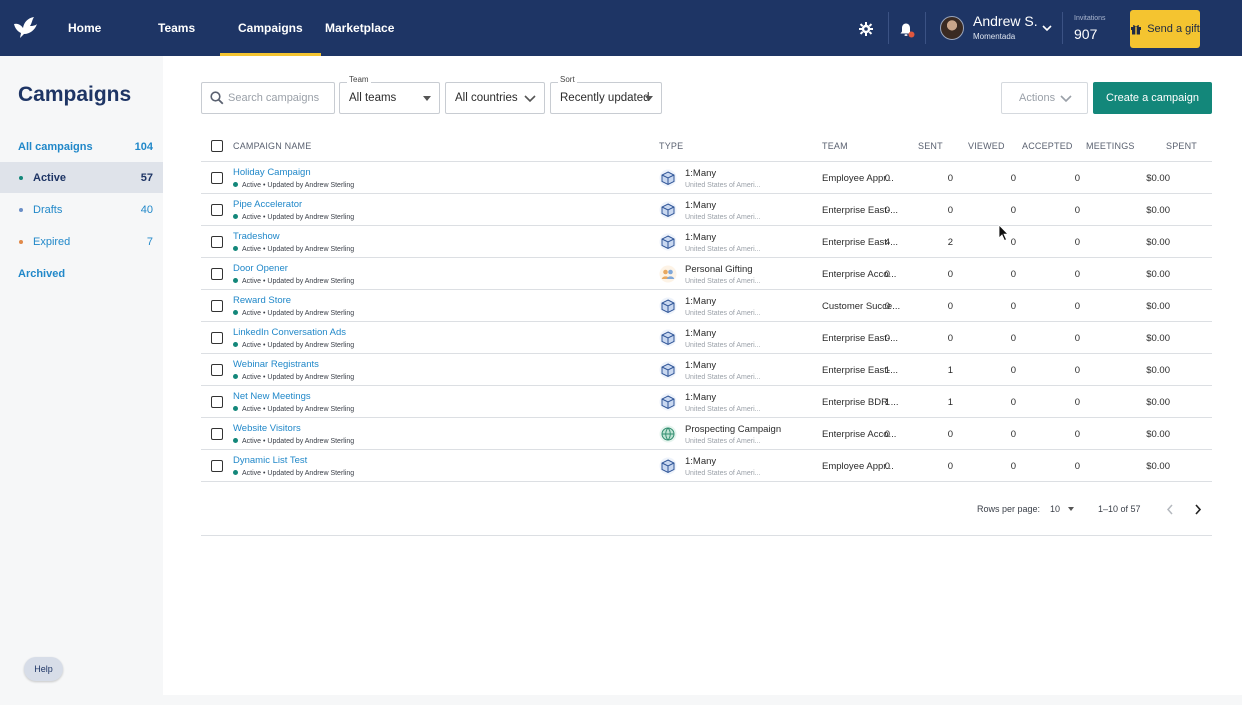  I want to click on campaign-name-link: Reward Store, so click(262, 300).